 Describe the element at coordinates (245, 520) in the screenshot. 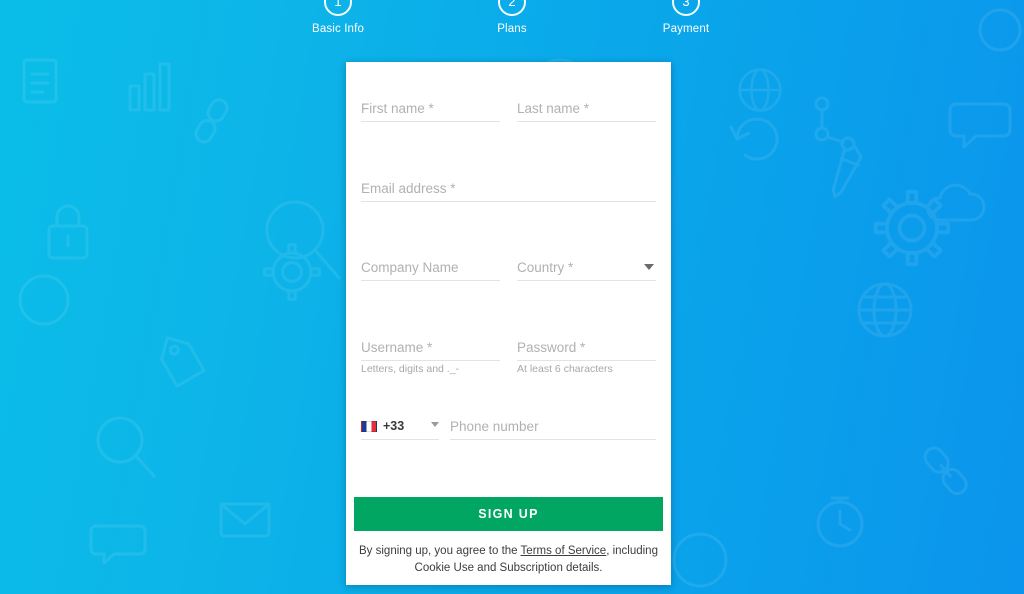

I see `envelope-icon` at that location.